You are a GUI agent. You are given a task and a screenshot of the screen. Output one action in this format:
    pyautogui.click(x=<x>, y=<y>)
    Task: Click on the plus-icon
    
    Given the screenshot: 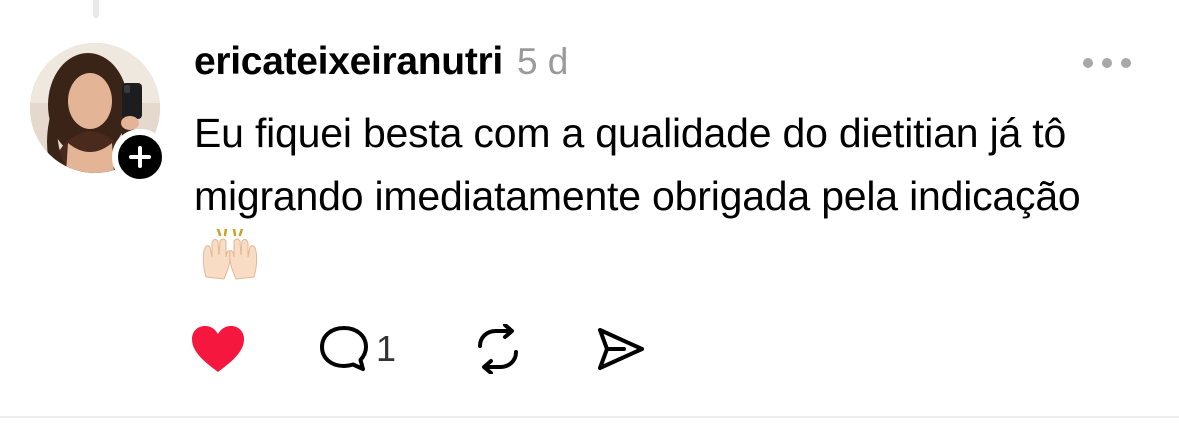 What is the action you would take?
    pyautogui.click(x=140, y=157)
    